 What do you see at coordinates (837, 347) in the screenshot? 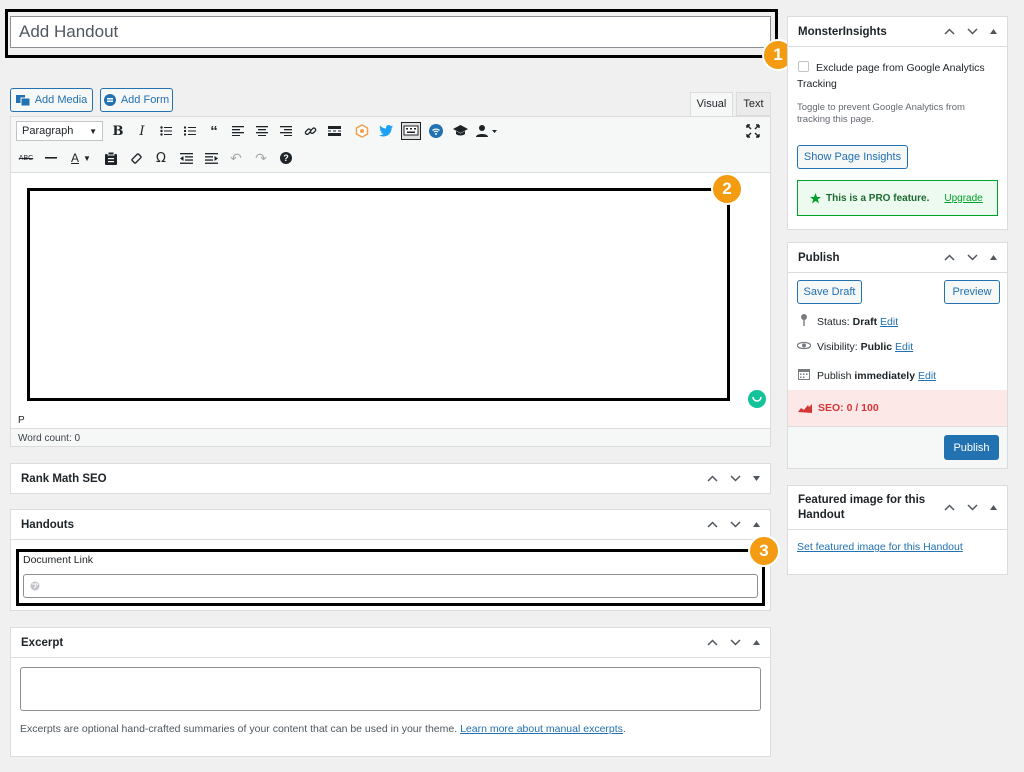
I see `visibility-label: Visibility:` at bounding box center [837, 347].